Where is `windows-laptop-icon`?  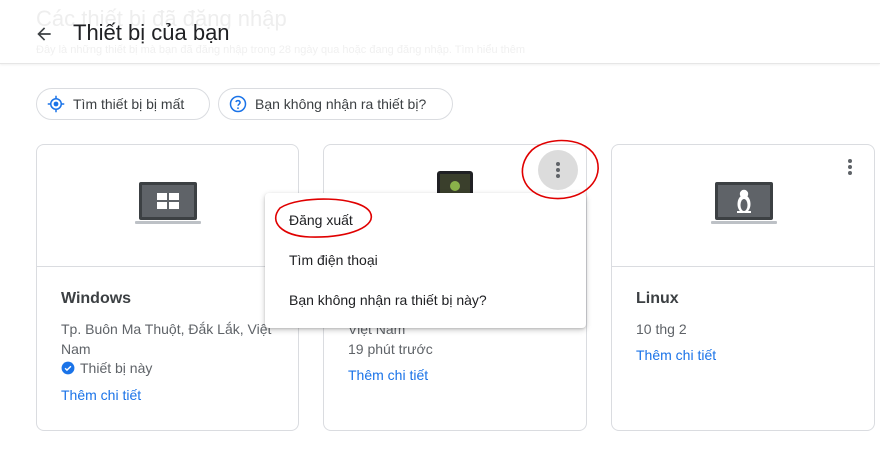
windows-laptop-icon is located at coordinates (168, 203).